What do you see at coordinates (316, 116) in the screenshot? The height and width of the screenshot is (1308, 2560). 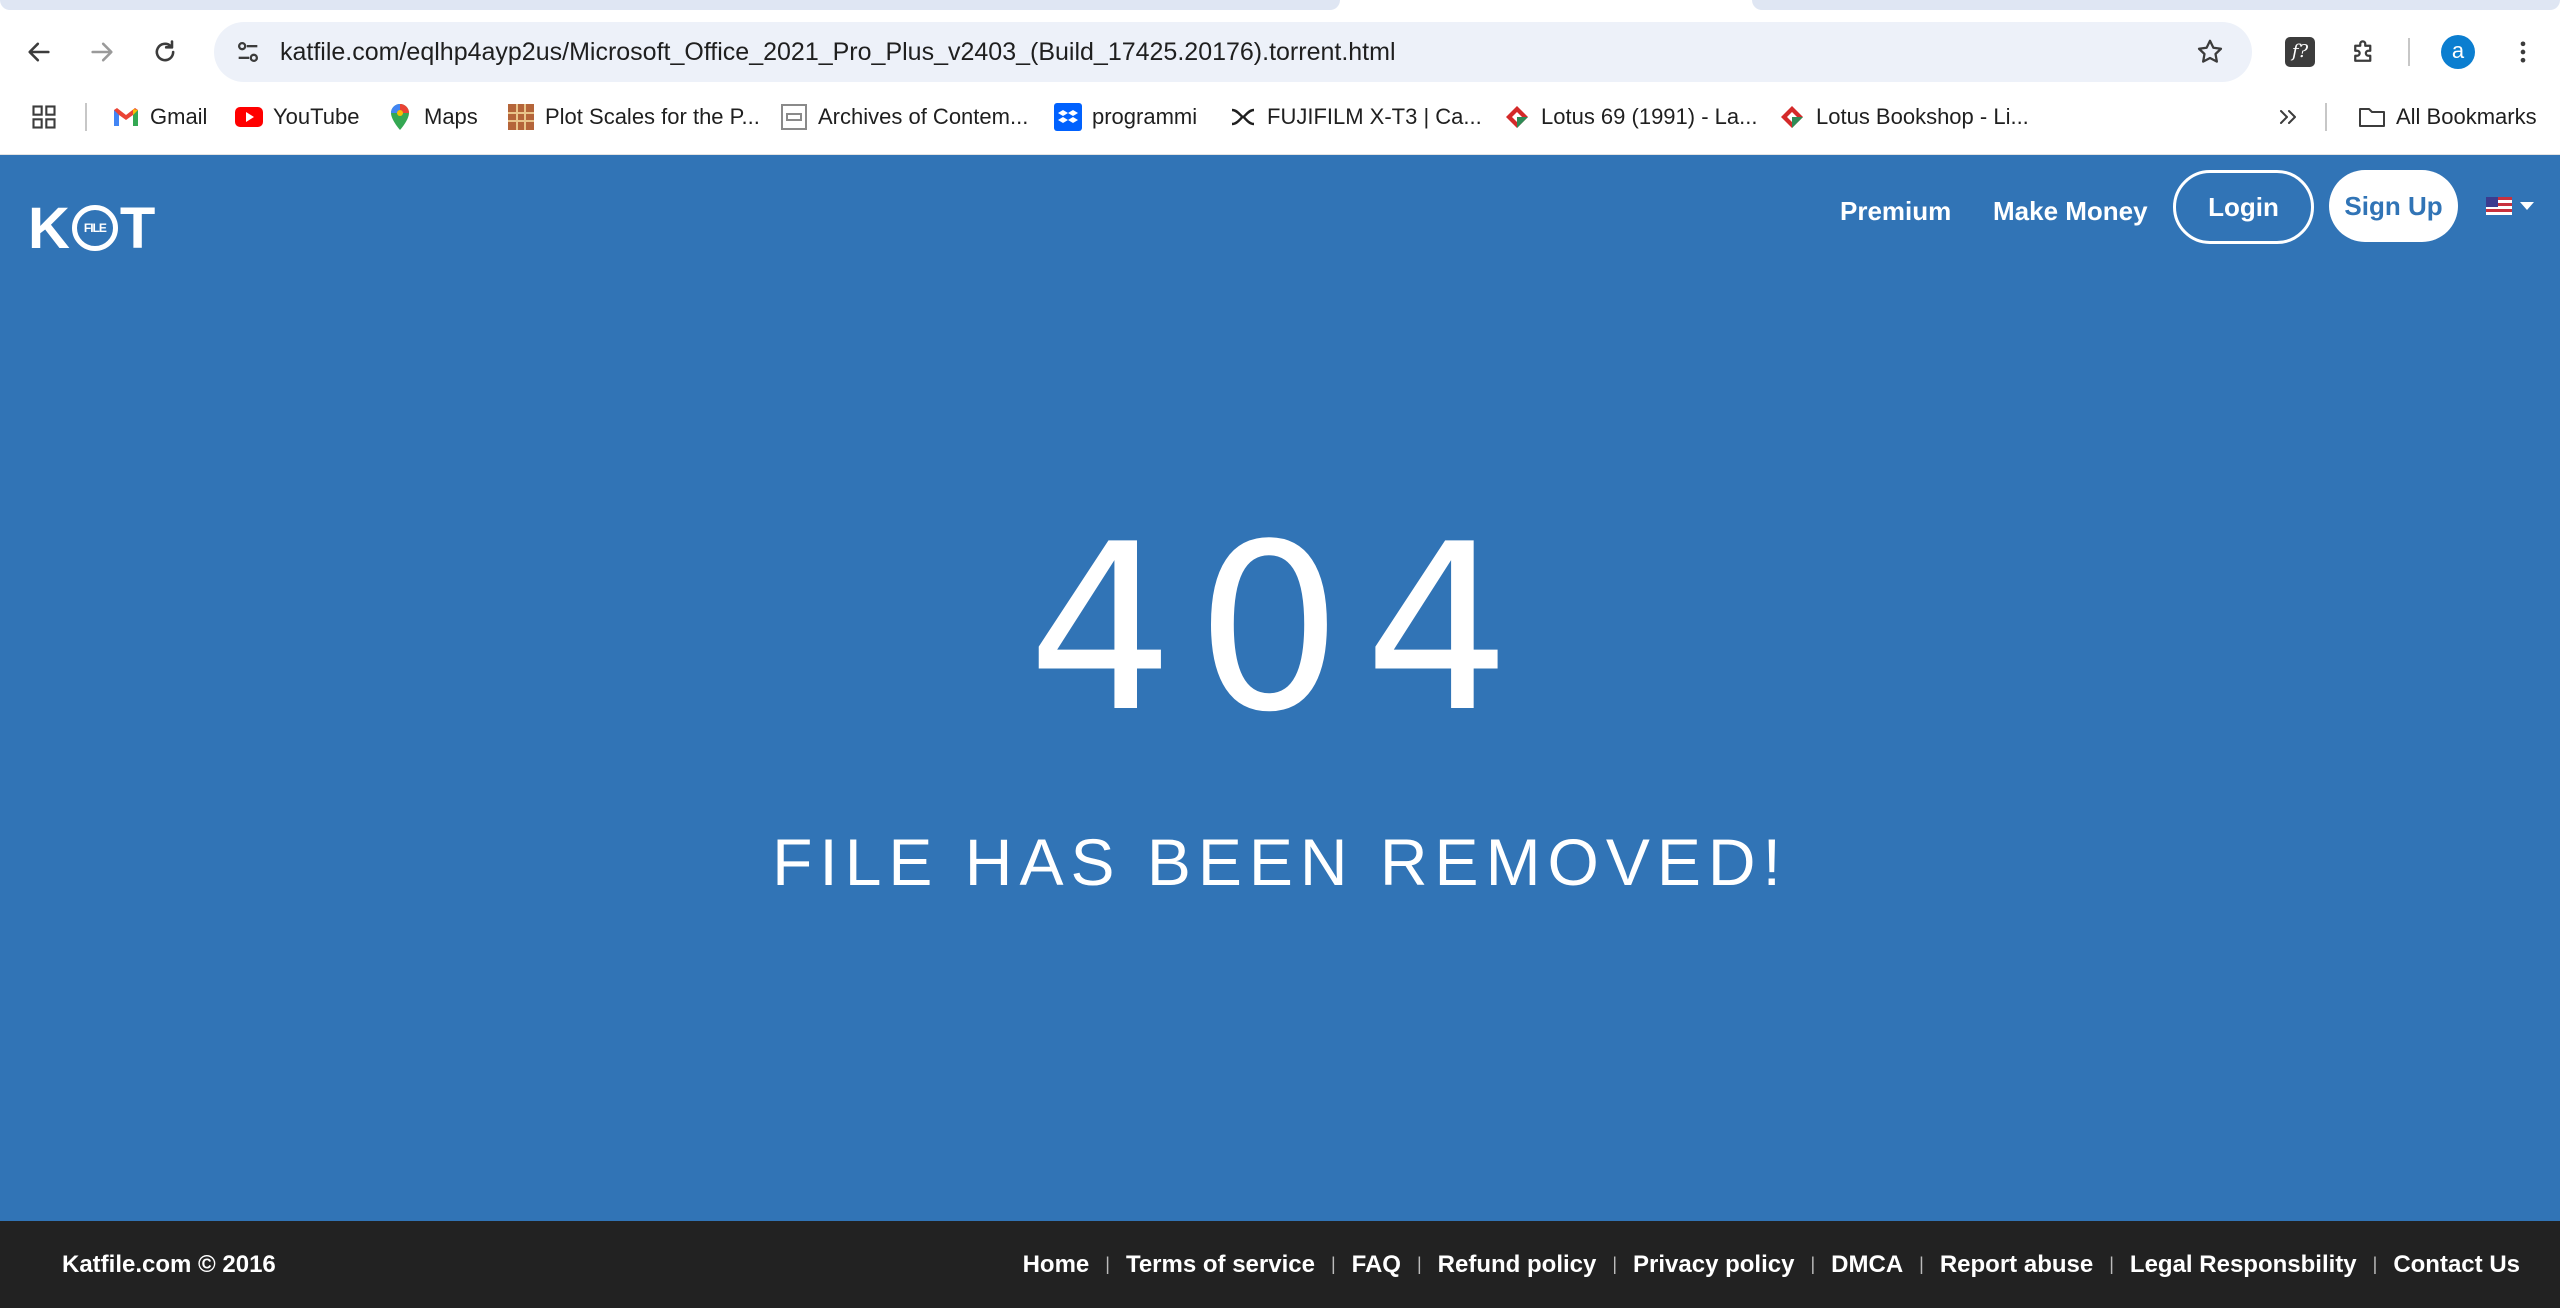 I see `bookmark-label: YouTube` at bounding box center [316, 116].